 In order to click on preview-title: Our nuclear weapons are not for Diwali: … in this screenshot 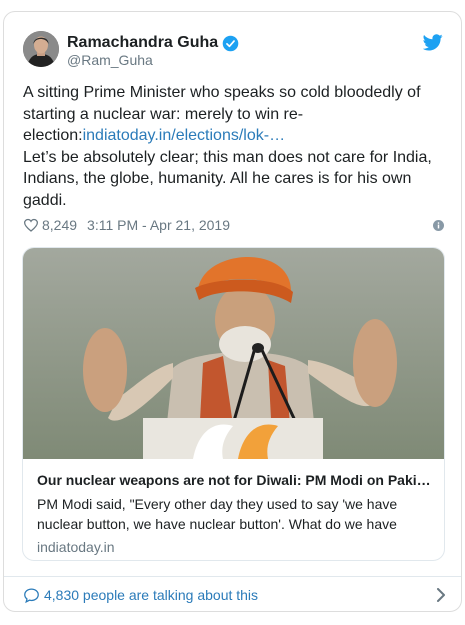, I will do `click(235, 480)`.